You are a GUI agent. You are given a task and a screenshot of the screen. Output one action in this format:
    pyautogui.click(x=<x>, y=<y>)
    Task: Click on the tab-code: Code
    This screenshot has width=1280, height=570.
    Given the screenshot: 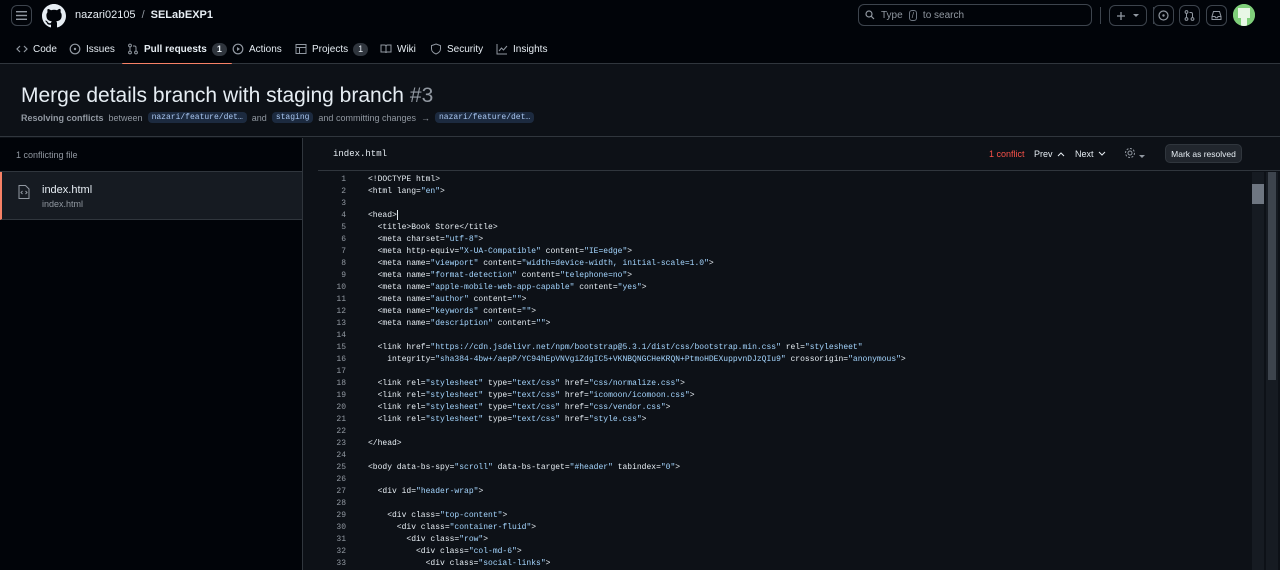 What is the action you would take?
    pyautogui.click(x=36, y=49)
    